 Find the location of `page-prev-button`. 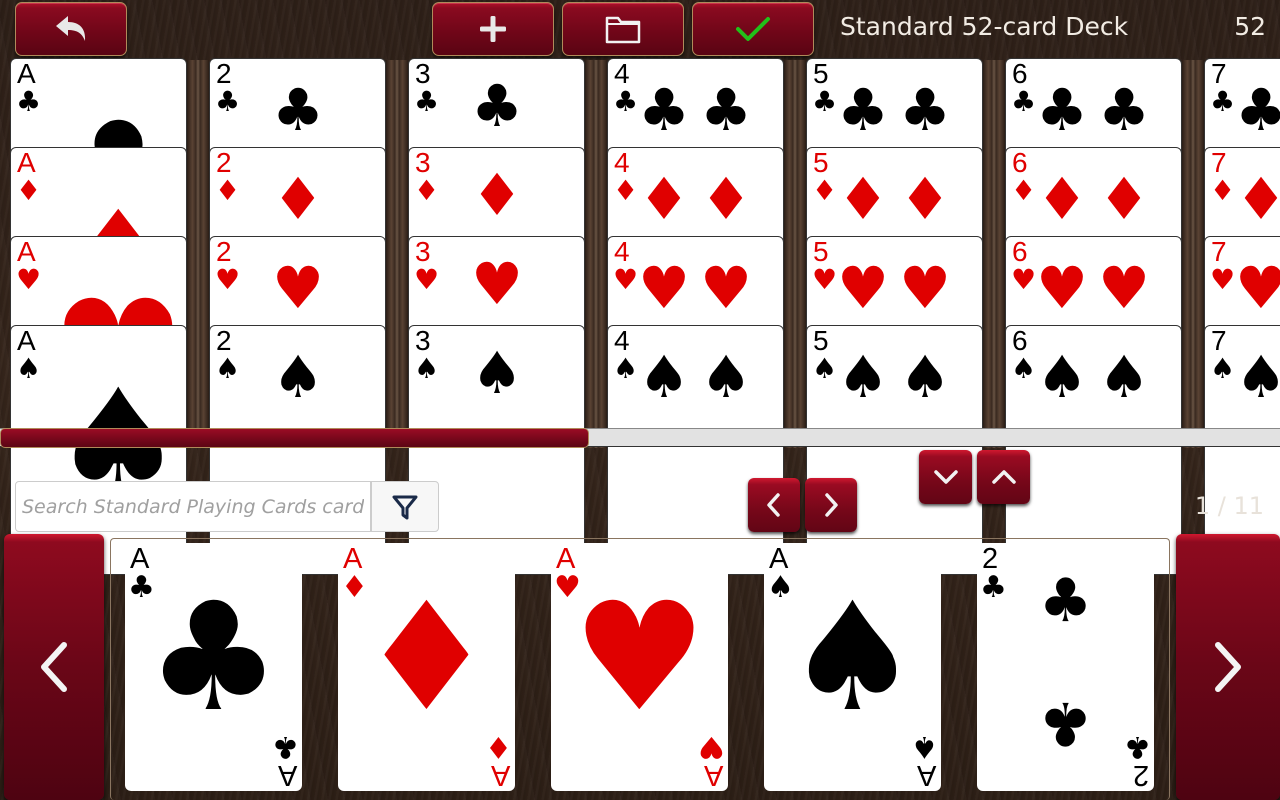

page-prev-button is located at coordinates (774, 505).